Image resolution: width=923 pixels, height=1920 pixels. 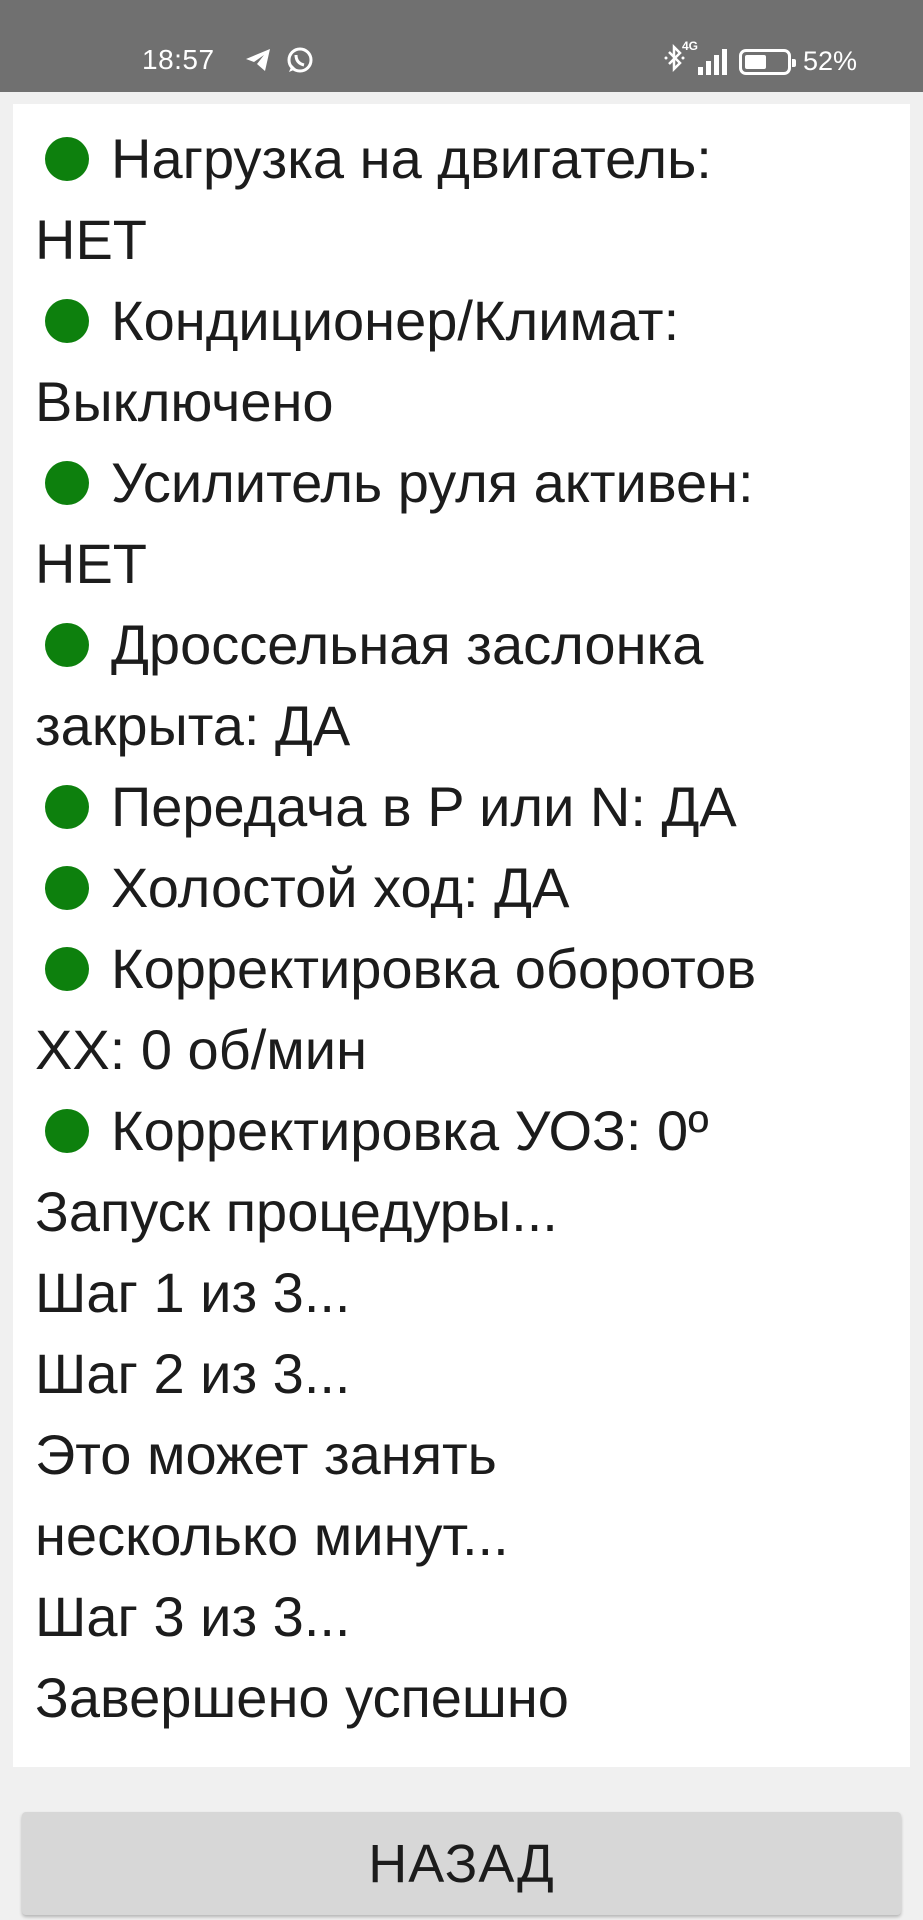 I want to click on log-line-text: закрыта: ДА, so click(x=193, y=725).